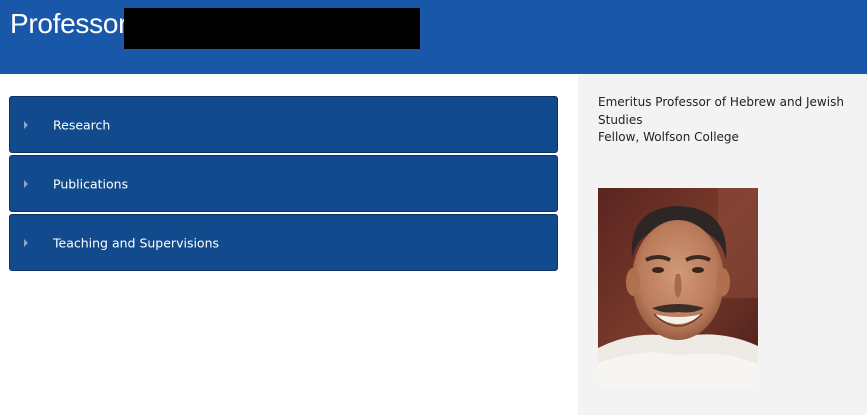 The width and height of the screenshot is (867, 415). I want to click on accordion-item-publications: Publications, so click(283, 183).